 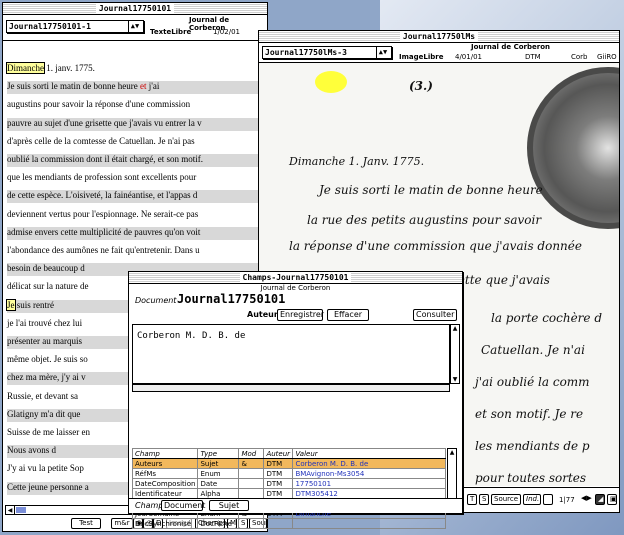 What do you see at coordinates (369, 483) in the screenshot?
I see `fields-table-cell: 17750101` at bounding box center [369, 483].